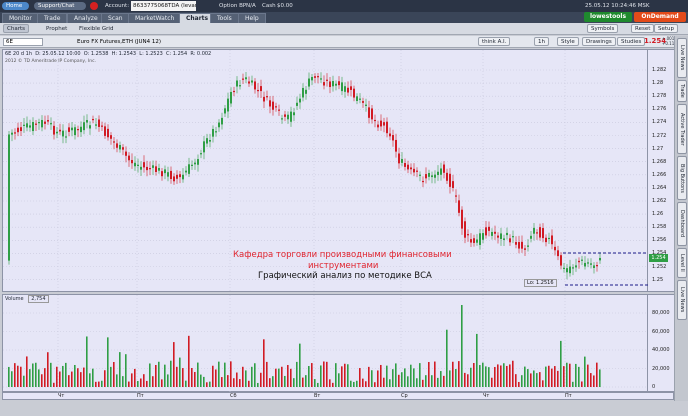  I want to click on cash-value: $0.00, so click(285, 6).